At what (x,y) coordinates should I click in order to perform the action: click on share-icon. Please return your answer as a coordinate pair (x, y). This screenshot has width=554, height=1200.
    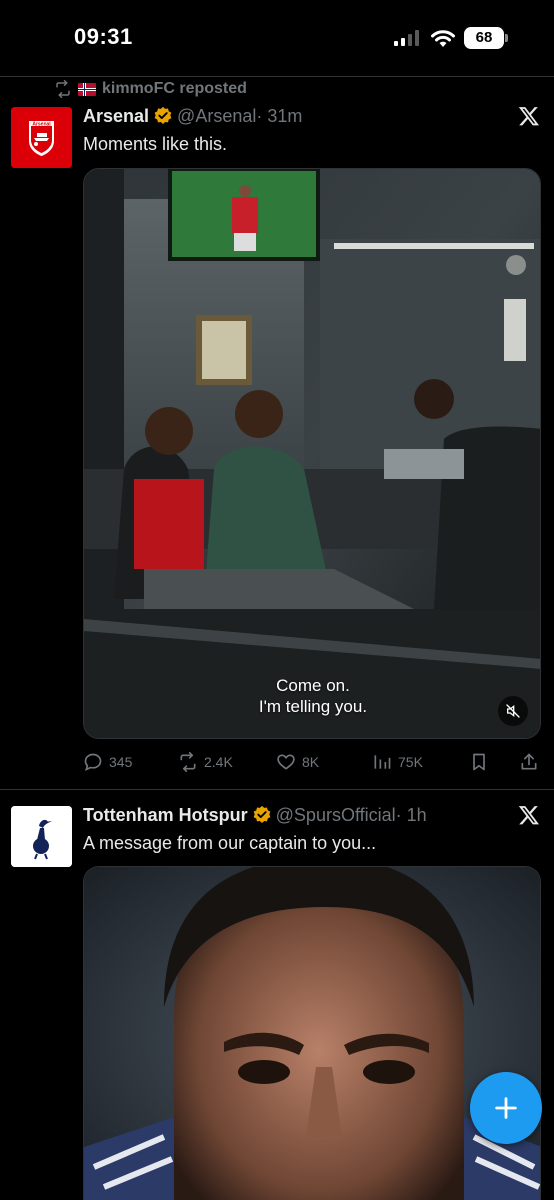
    Looking at the image, I should click on (529, 761).